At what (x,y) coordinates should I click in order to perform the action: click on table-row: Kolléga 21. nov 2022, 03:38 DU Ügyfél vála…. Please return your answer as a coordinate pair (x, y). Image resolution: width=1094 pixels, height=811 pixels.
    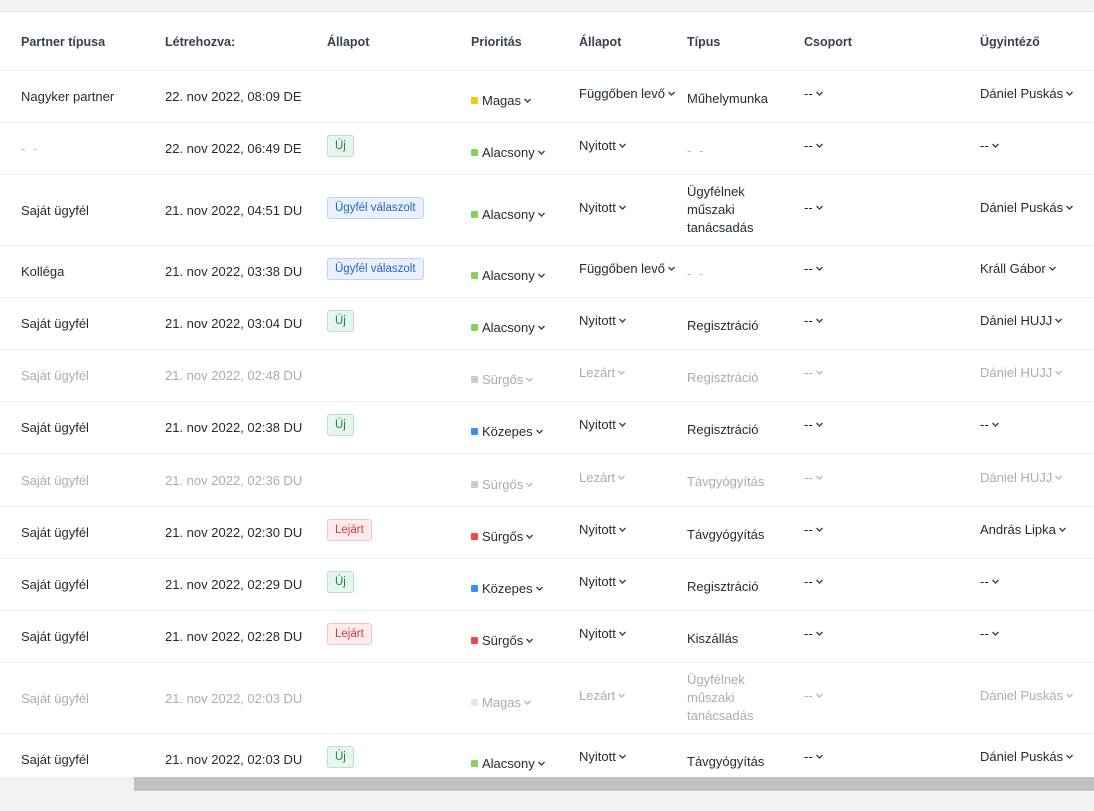
    Looking at the image, I should click on (547, 272).